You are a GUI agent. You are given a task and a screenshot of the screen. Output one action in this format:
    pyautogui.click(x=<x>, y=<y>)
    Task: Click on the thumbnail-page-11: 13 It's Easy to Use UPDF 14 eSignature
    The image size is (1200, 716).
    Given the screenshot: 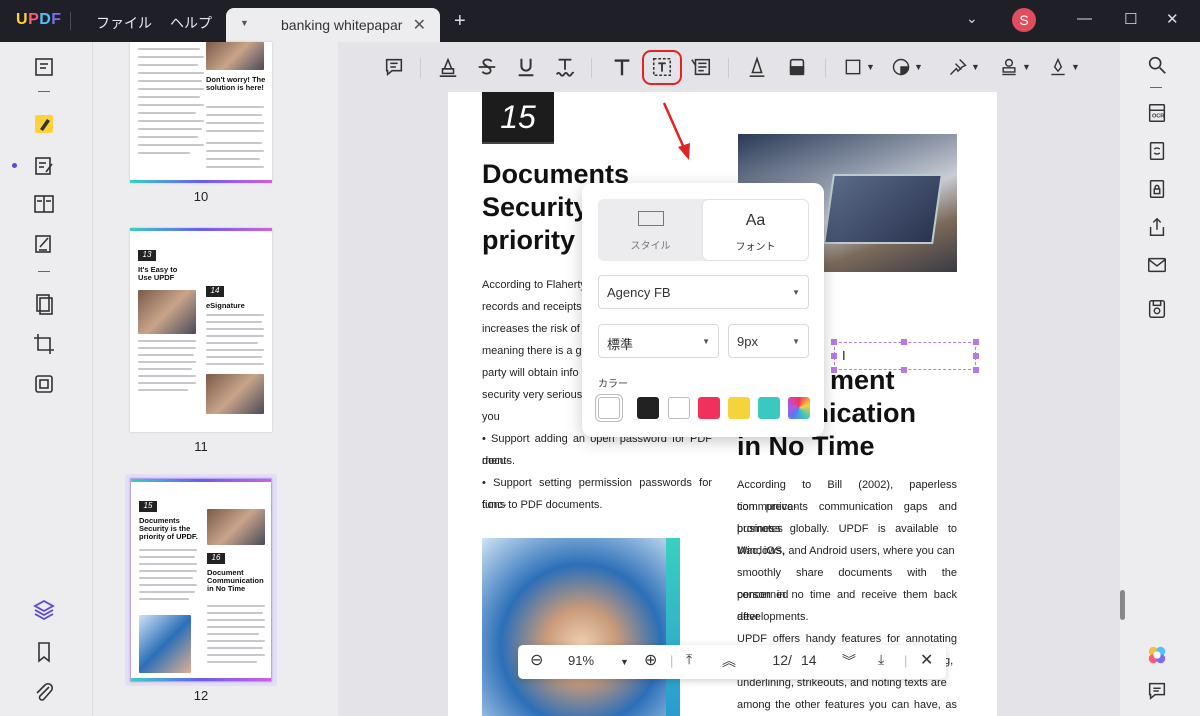 What is the action you would take?
    pyautogui.click(x=201, y=330)
    